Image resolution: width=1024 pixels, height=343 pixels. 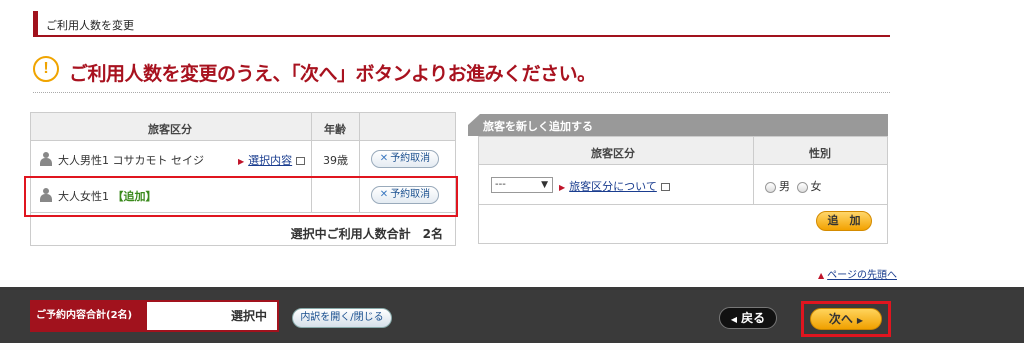 What do you see at coordinates (35, 23) in the screenshot?
I see `section-accent-bar` at bounding box center [35, 23].